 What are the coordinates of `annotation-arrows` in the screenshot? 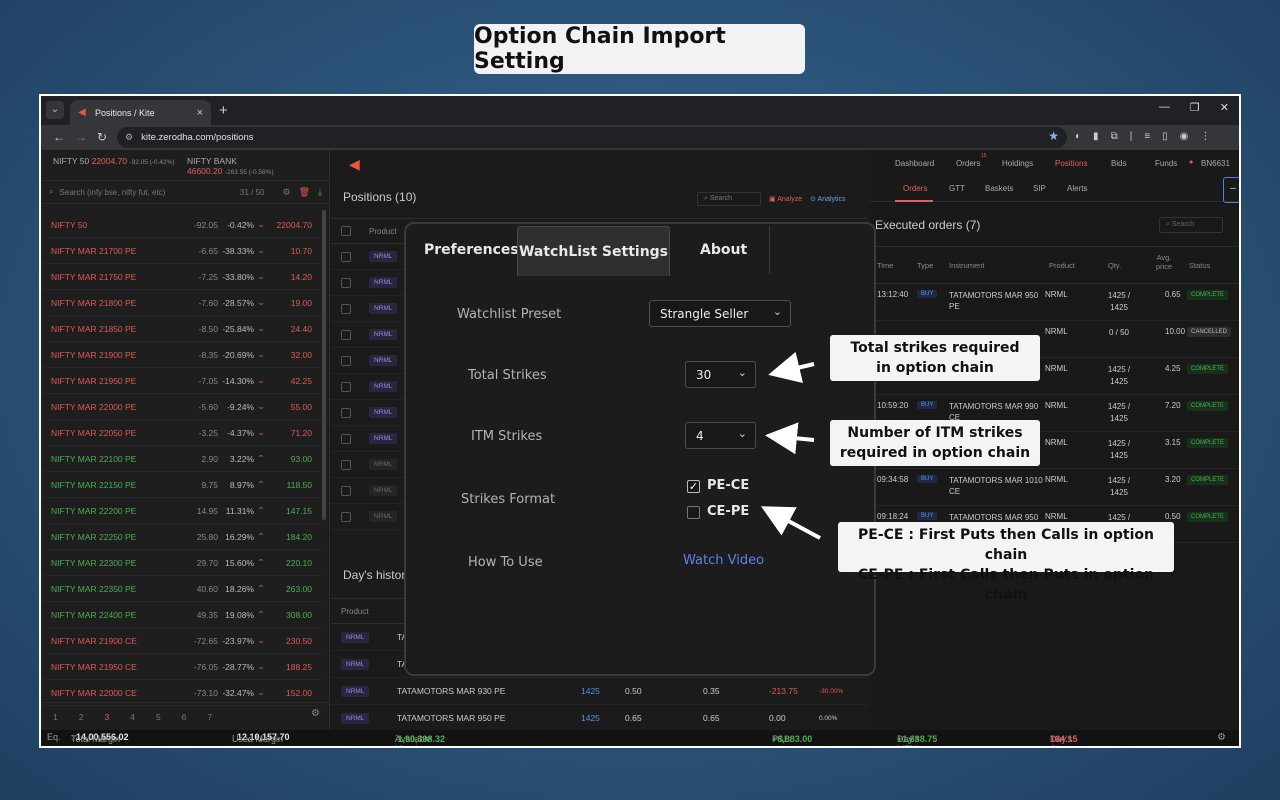 It's located at (790, 445).